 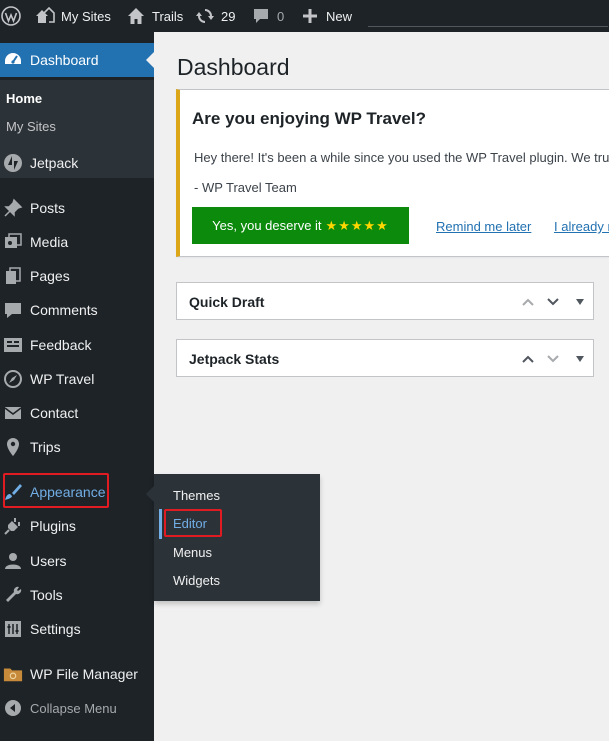 What do you see at coordinates (45, 16) in the screenshot?
I see `my-sites-icon` at bounding box center [45, 16].